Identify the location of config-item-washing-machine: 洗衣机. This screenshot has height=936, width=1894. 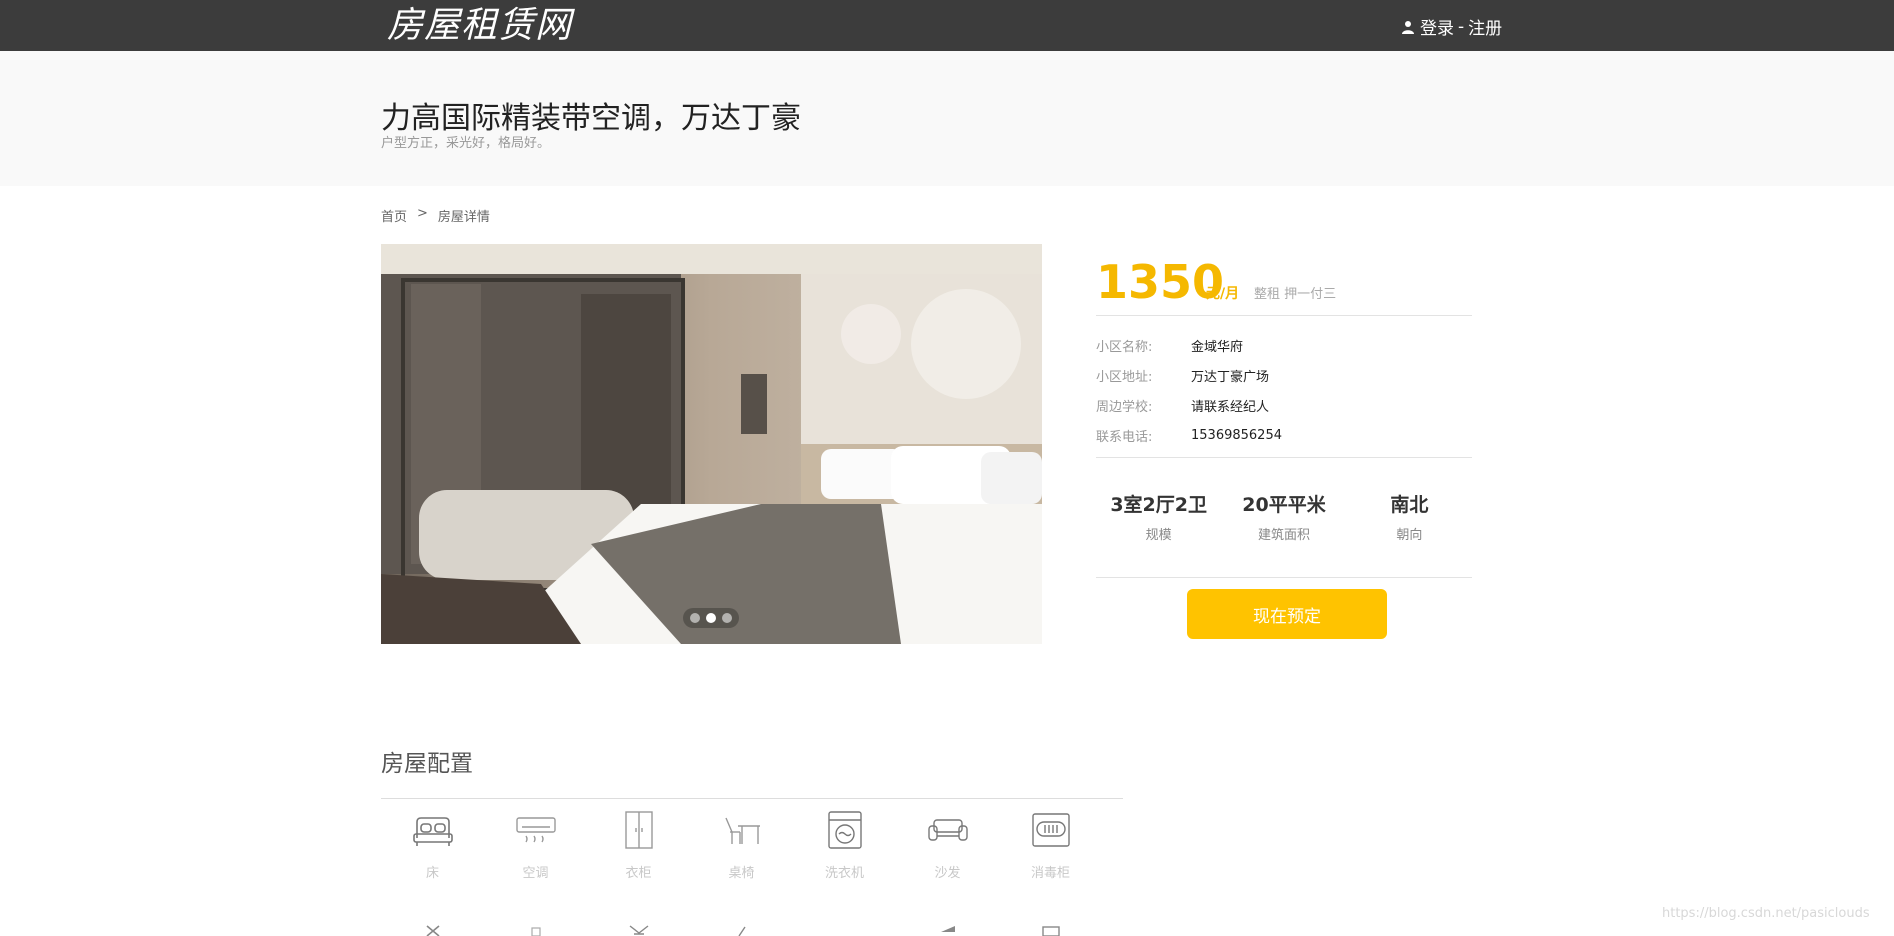
(844, 844).